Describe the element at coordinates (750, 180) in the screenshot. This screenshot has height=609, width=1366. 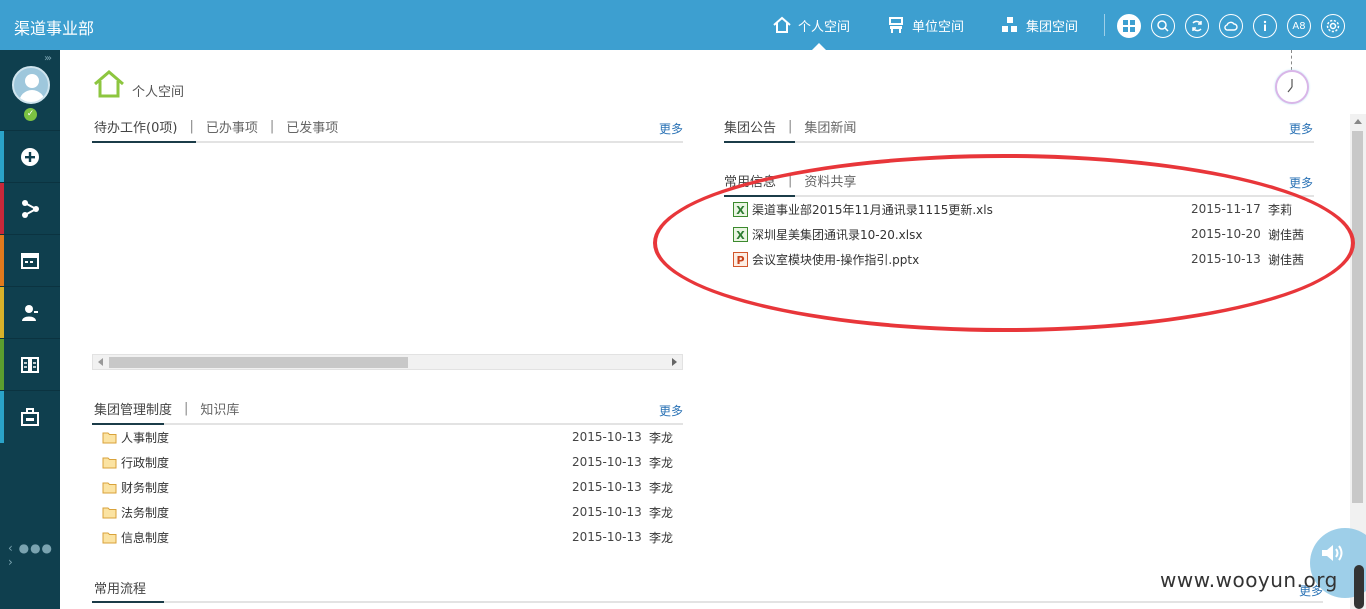
I see `tab-common-info: 常用信息` at that location.